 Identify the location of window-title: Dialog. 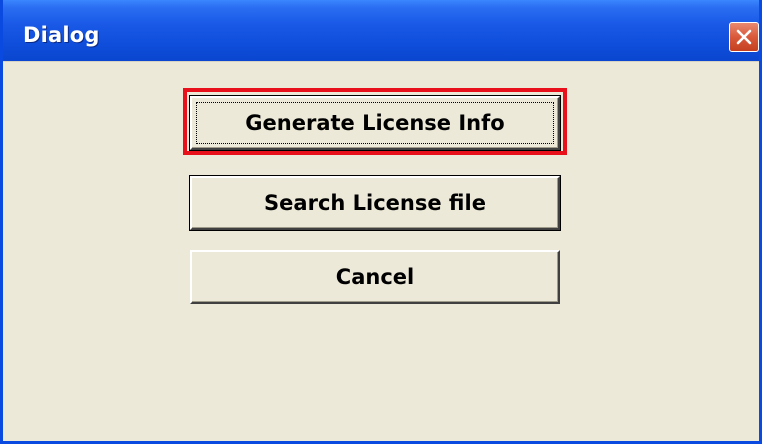
(61, 35).